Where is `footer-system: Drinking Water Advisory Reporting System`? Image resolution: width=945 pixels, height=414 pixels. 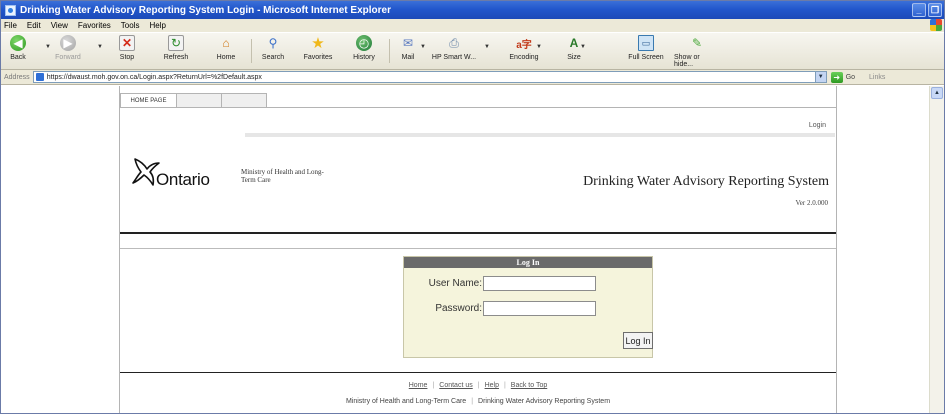 footer-system: Drinking Water Advisory Reporting System is located at coordinates (544, 401).